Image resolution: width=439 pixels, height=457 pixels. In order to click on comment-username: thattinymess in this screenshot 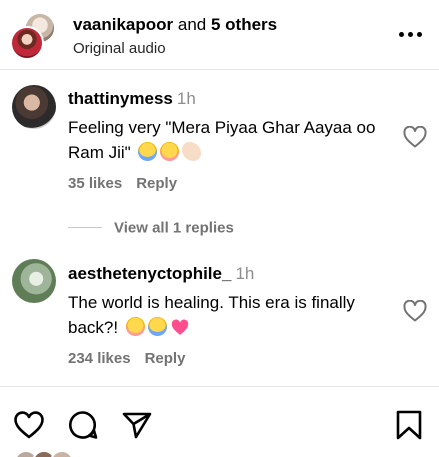, I will do `click(120, 98)`.